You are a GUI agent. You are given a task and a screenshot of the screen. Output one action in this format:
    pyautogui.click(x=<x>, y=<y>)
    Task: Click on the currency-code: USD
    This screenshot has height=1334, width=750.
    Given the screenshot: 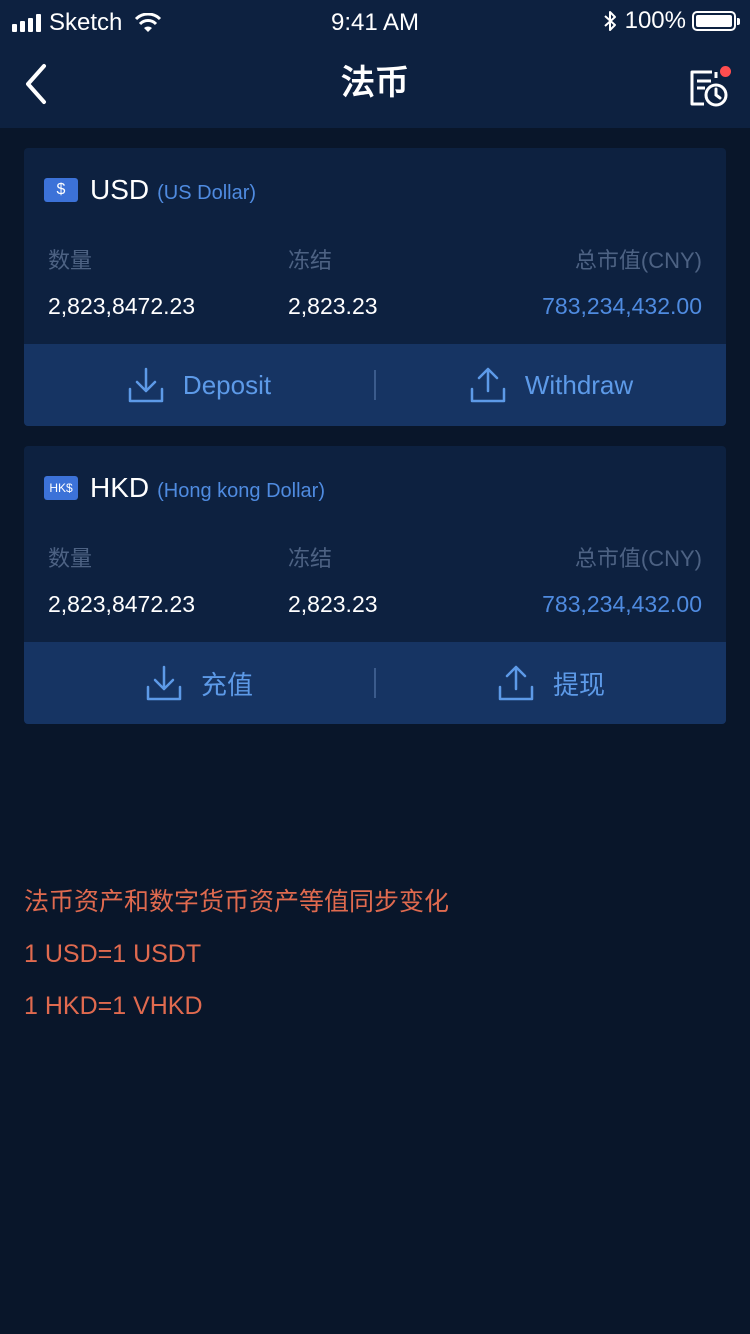 What is the action you would take?
    pyautogui.click(x=120, y=189)
    